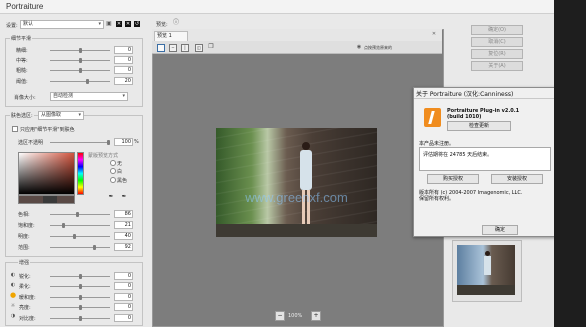  I want to click on product-build: (build 1010), so click(464, 117).